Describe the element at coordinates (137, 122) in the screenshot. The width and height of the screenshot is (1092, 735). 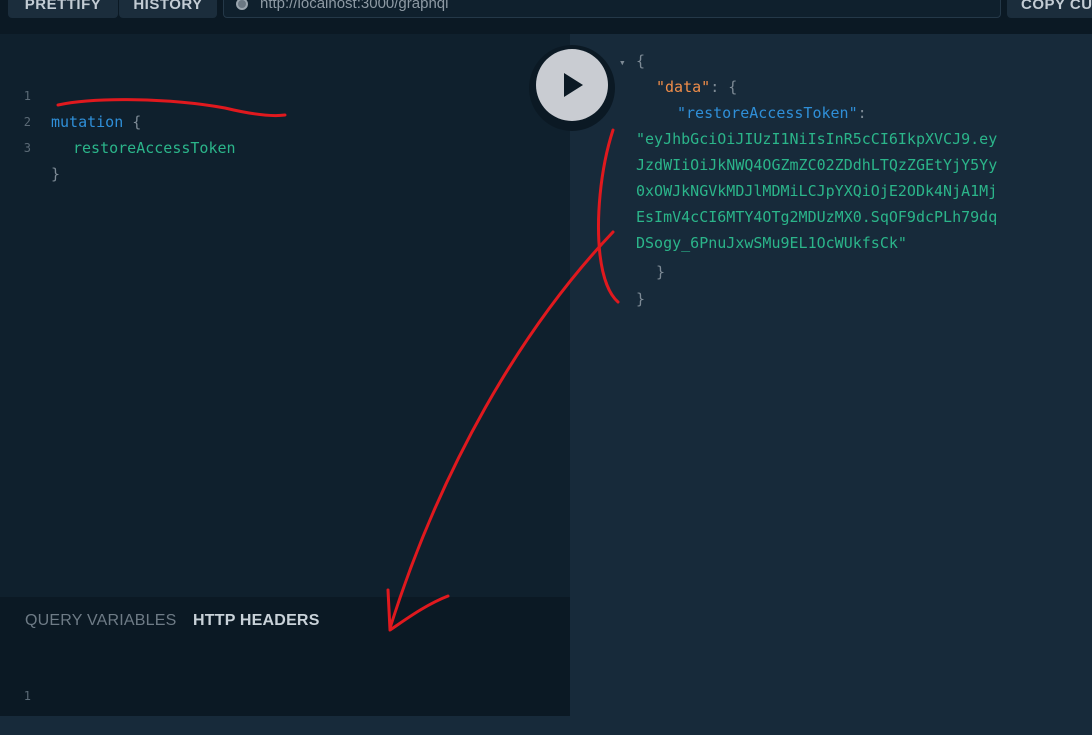
I see `open-brace: {` at that location.